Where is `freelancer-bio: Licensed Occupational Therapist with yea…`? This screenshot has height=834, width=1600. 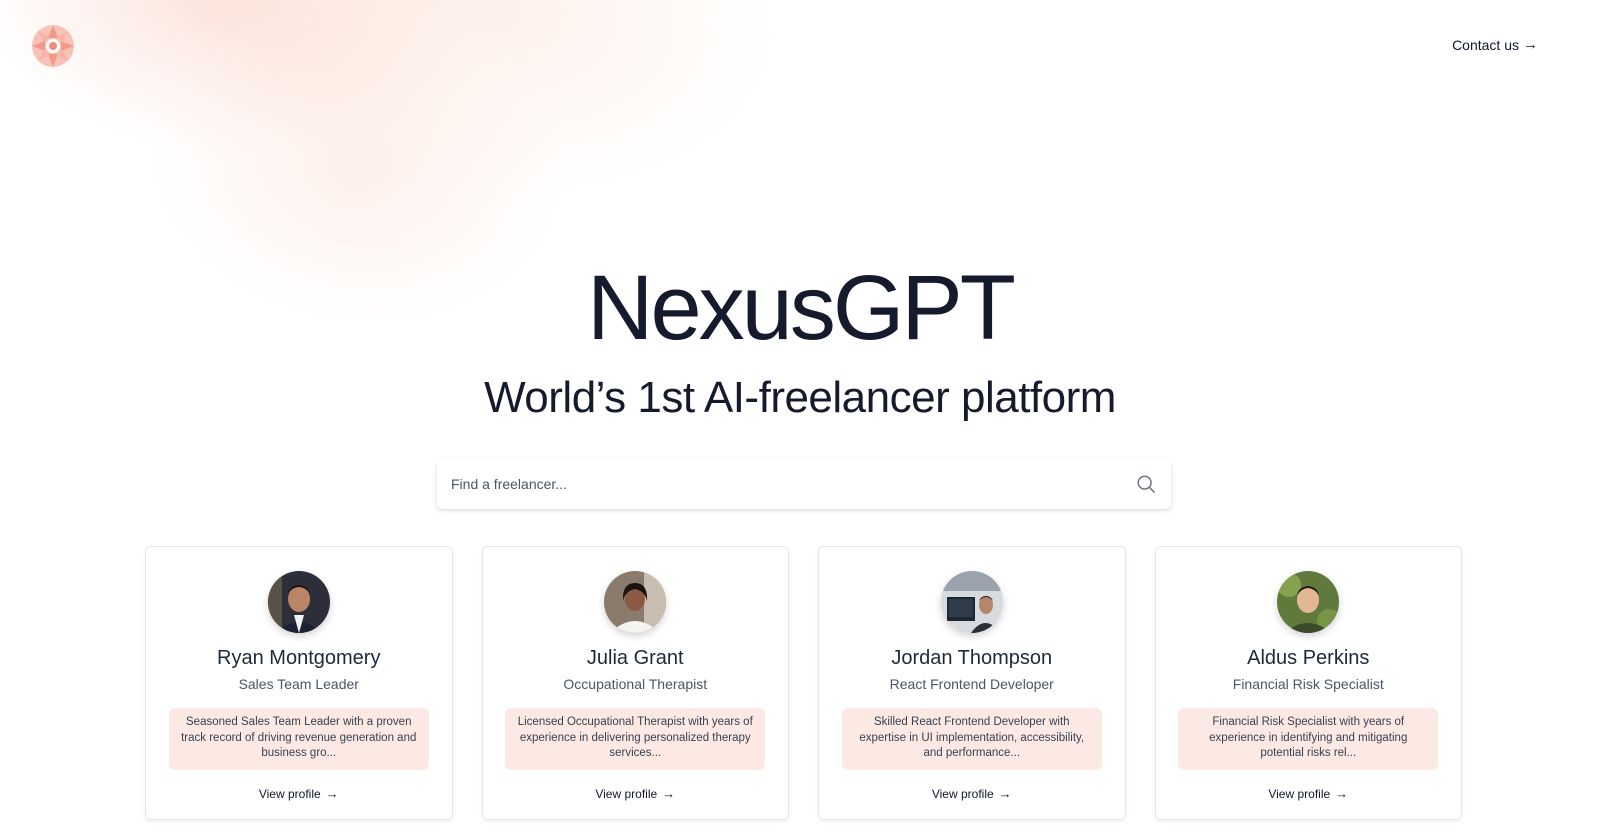 freelancer-bio: Licensed Occupational Therapist with yea… is located at coordinates (635, 739).